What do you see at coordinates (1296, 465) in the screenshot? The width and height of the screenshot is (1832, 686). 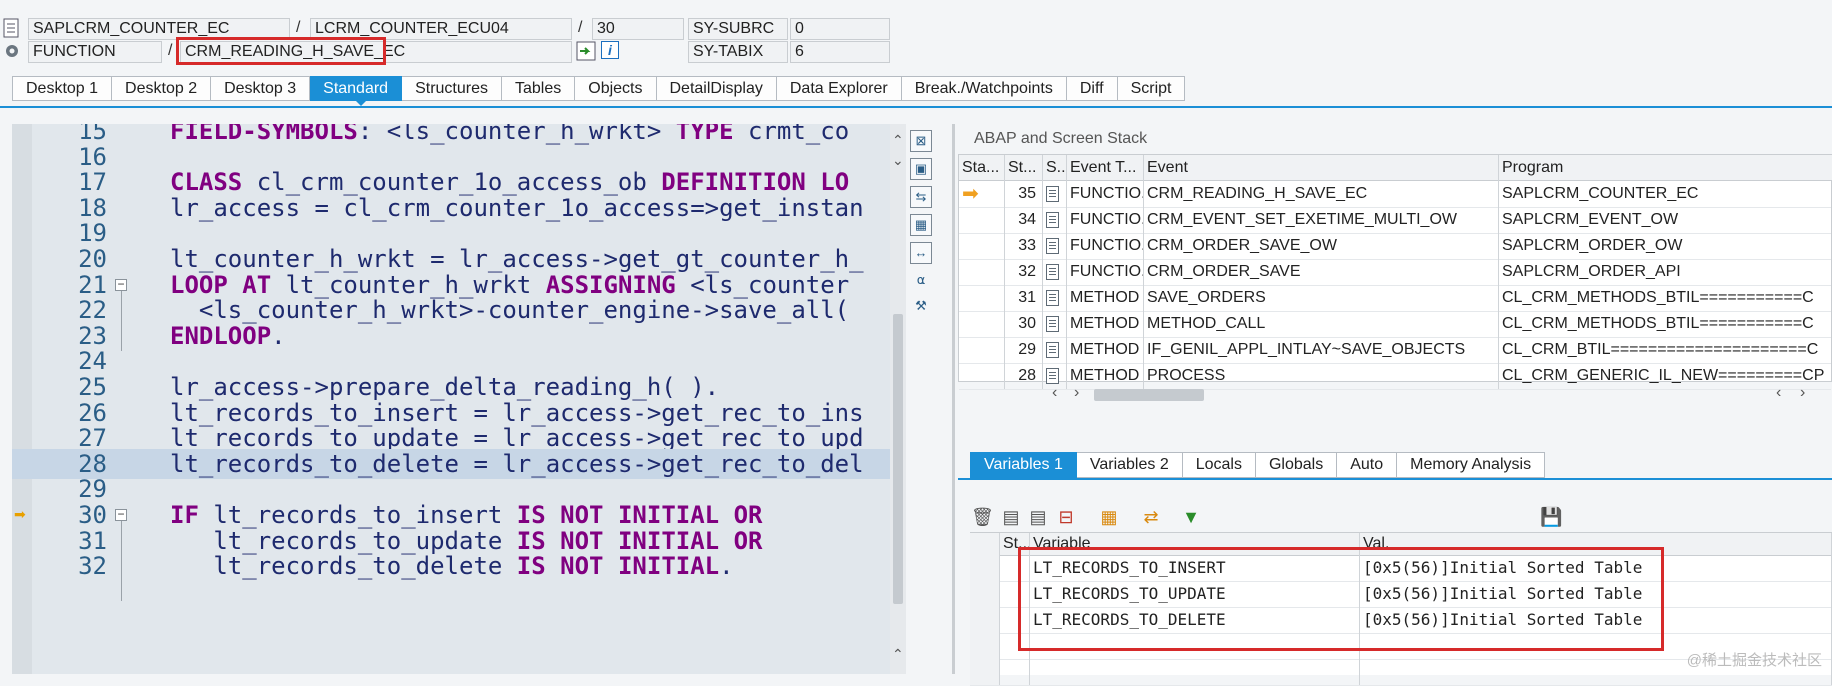 I see `vartab-globals: Globals` at bounding box center [1296, 465].